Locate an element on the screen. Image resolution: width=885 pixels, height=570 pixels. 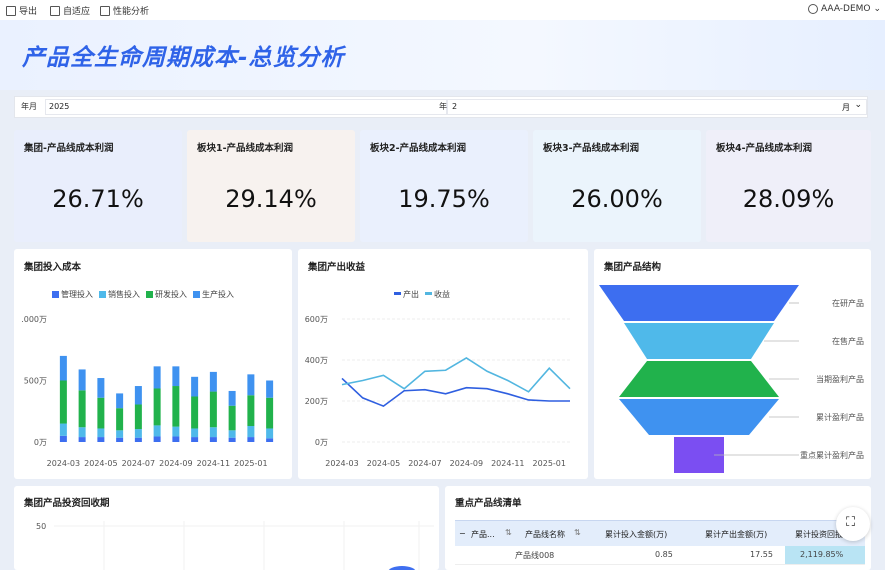
fullscreen-icon: ⛶ is located at coordinates (851, 522).